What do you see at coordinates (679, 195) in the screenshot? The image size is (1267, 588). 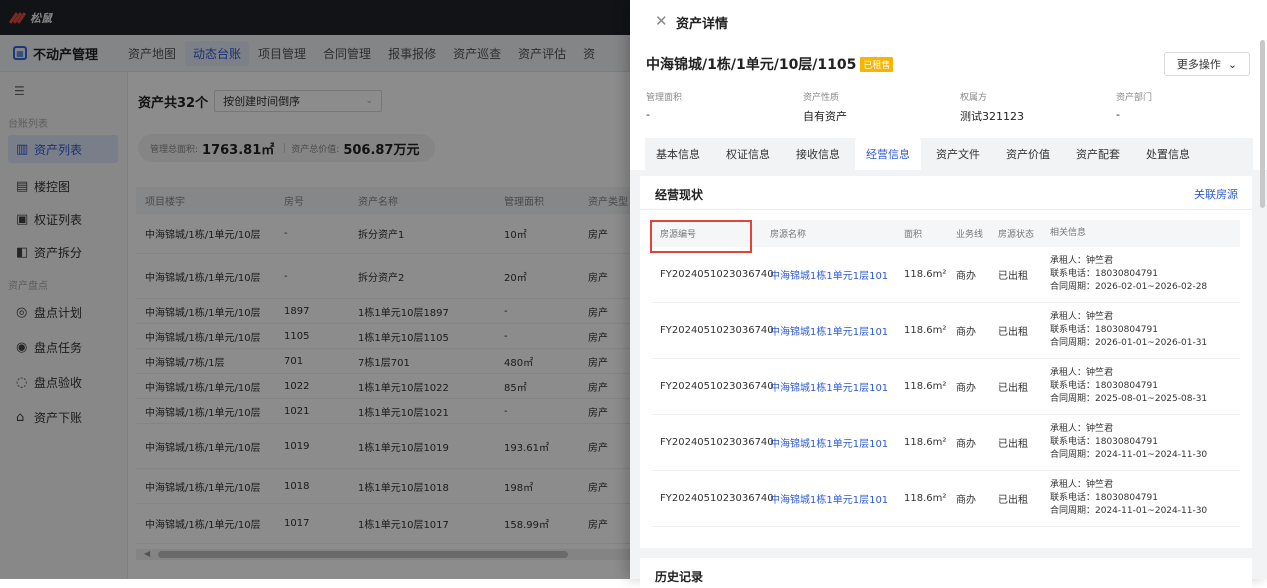 I see `section-title: 经营现状` at bounding box center [679, 195].